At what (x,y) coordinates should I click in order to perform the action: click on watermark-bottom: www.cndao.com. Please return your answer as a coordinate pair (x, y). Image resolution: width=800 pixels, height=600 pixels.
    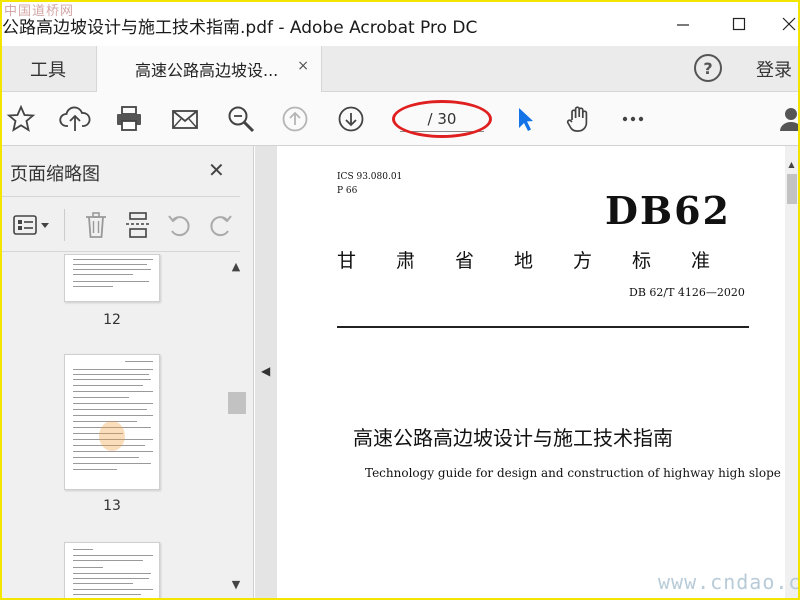
    Looking at the image, I should click on (729, 582).